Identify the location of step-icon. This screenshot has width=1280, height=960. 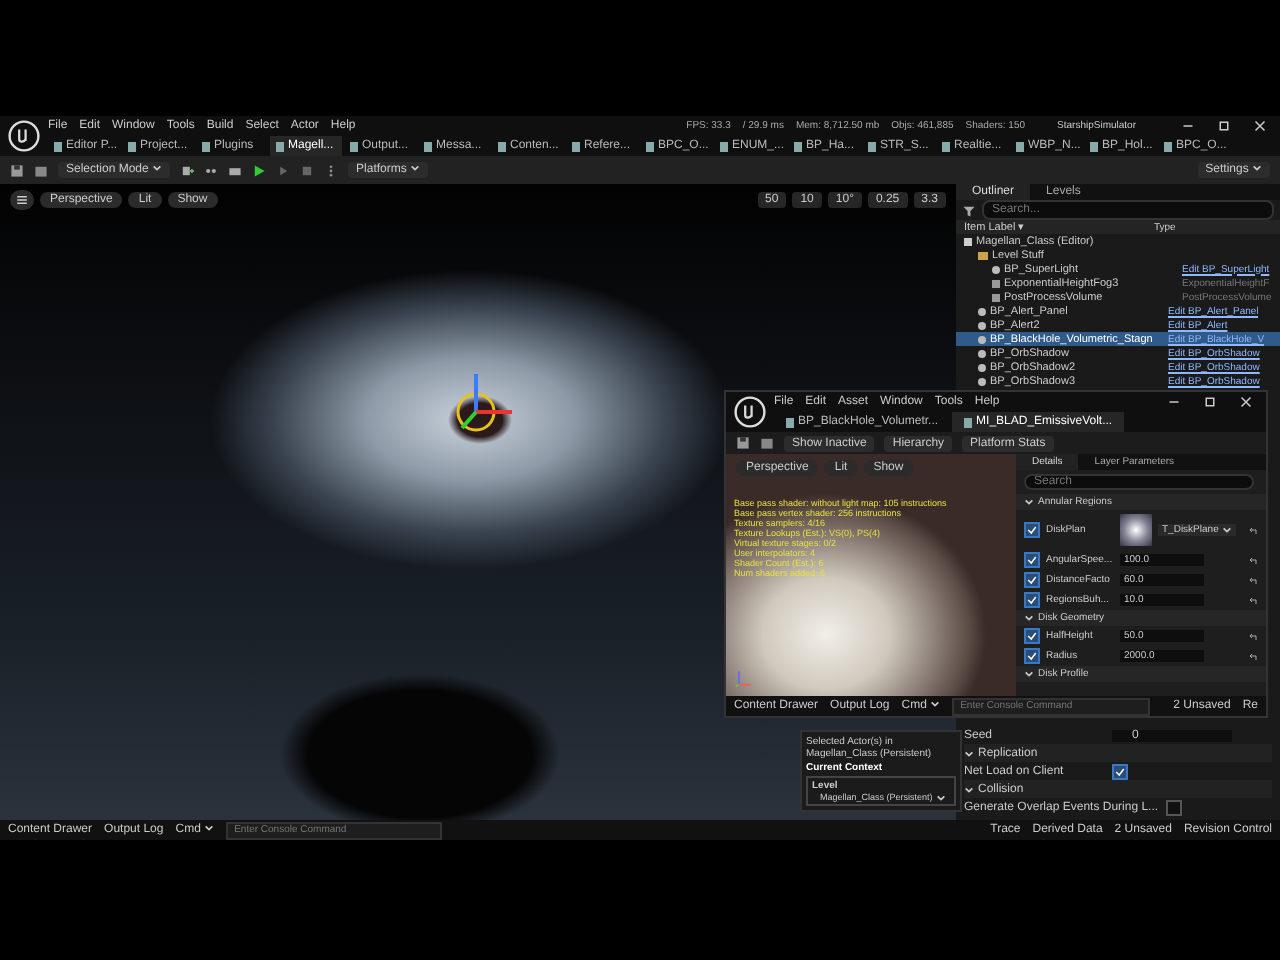
(283, 170).